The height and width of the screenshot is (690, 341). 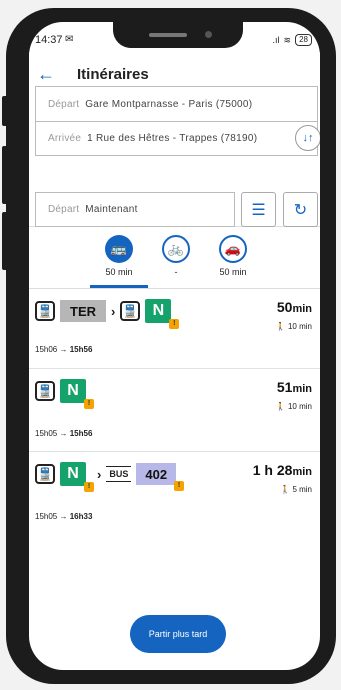 What do you see at coordinates (83, 311) in the screenshot?
I see `ter-badge: TER` at bounding box center [83, 311].